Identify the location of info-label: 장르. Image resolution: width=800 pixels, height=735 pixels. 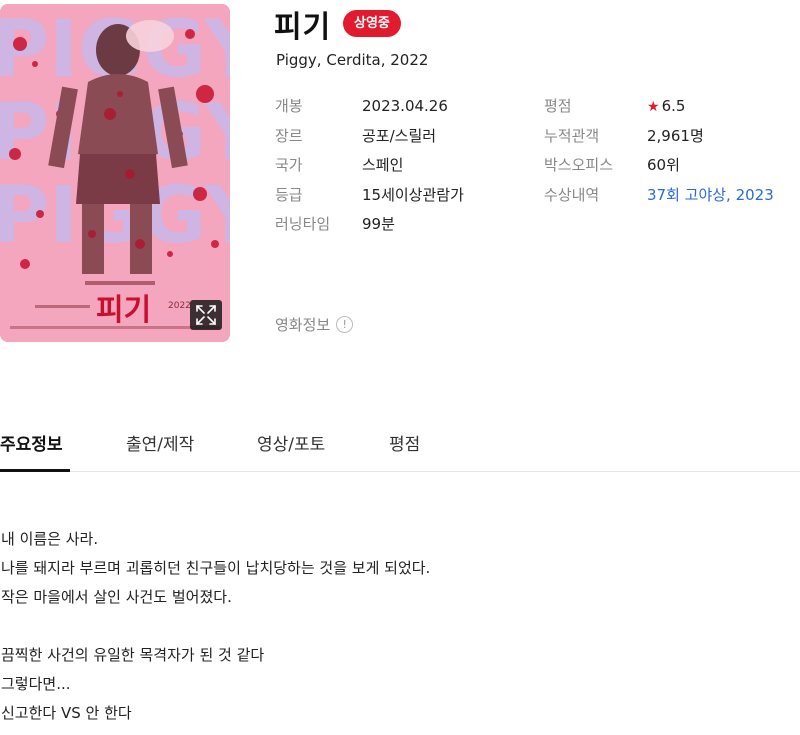
(289, 136).